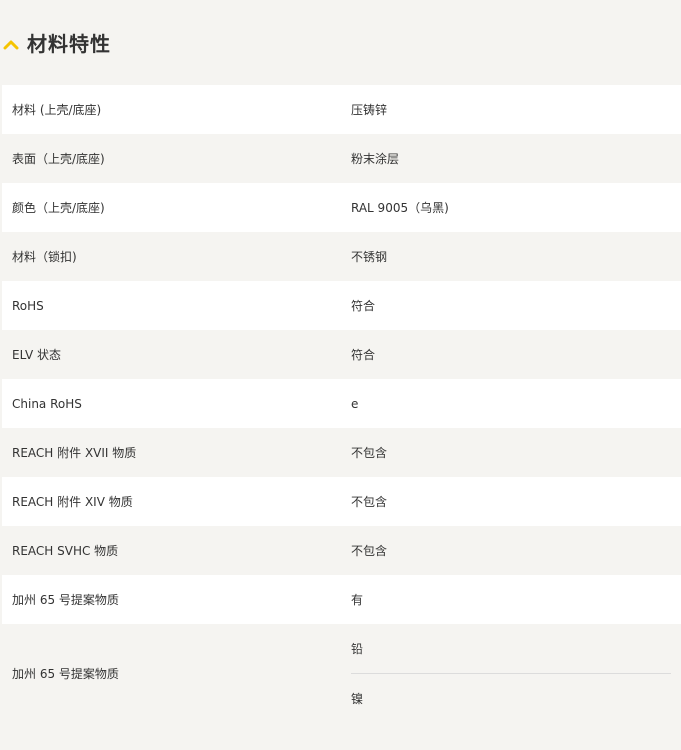 Image resolution: width=681 pixels, height=750 pixels. I want to click on table-row: 加州 65 号提案物质 有, so click(341, 599).